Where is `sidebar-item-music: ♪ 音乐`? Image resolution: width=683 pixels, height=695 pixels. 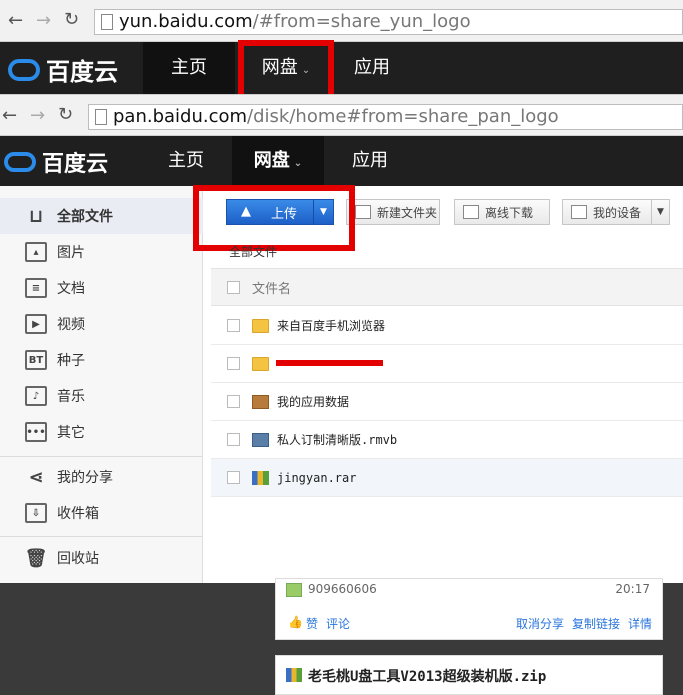
sidebar-item-music: ♪ 音乐 is located at coordinates (101, 396).